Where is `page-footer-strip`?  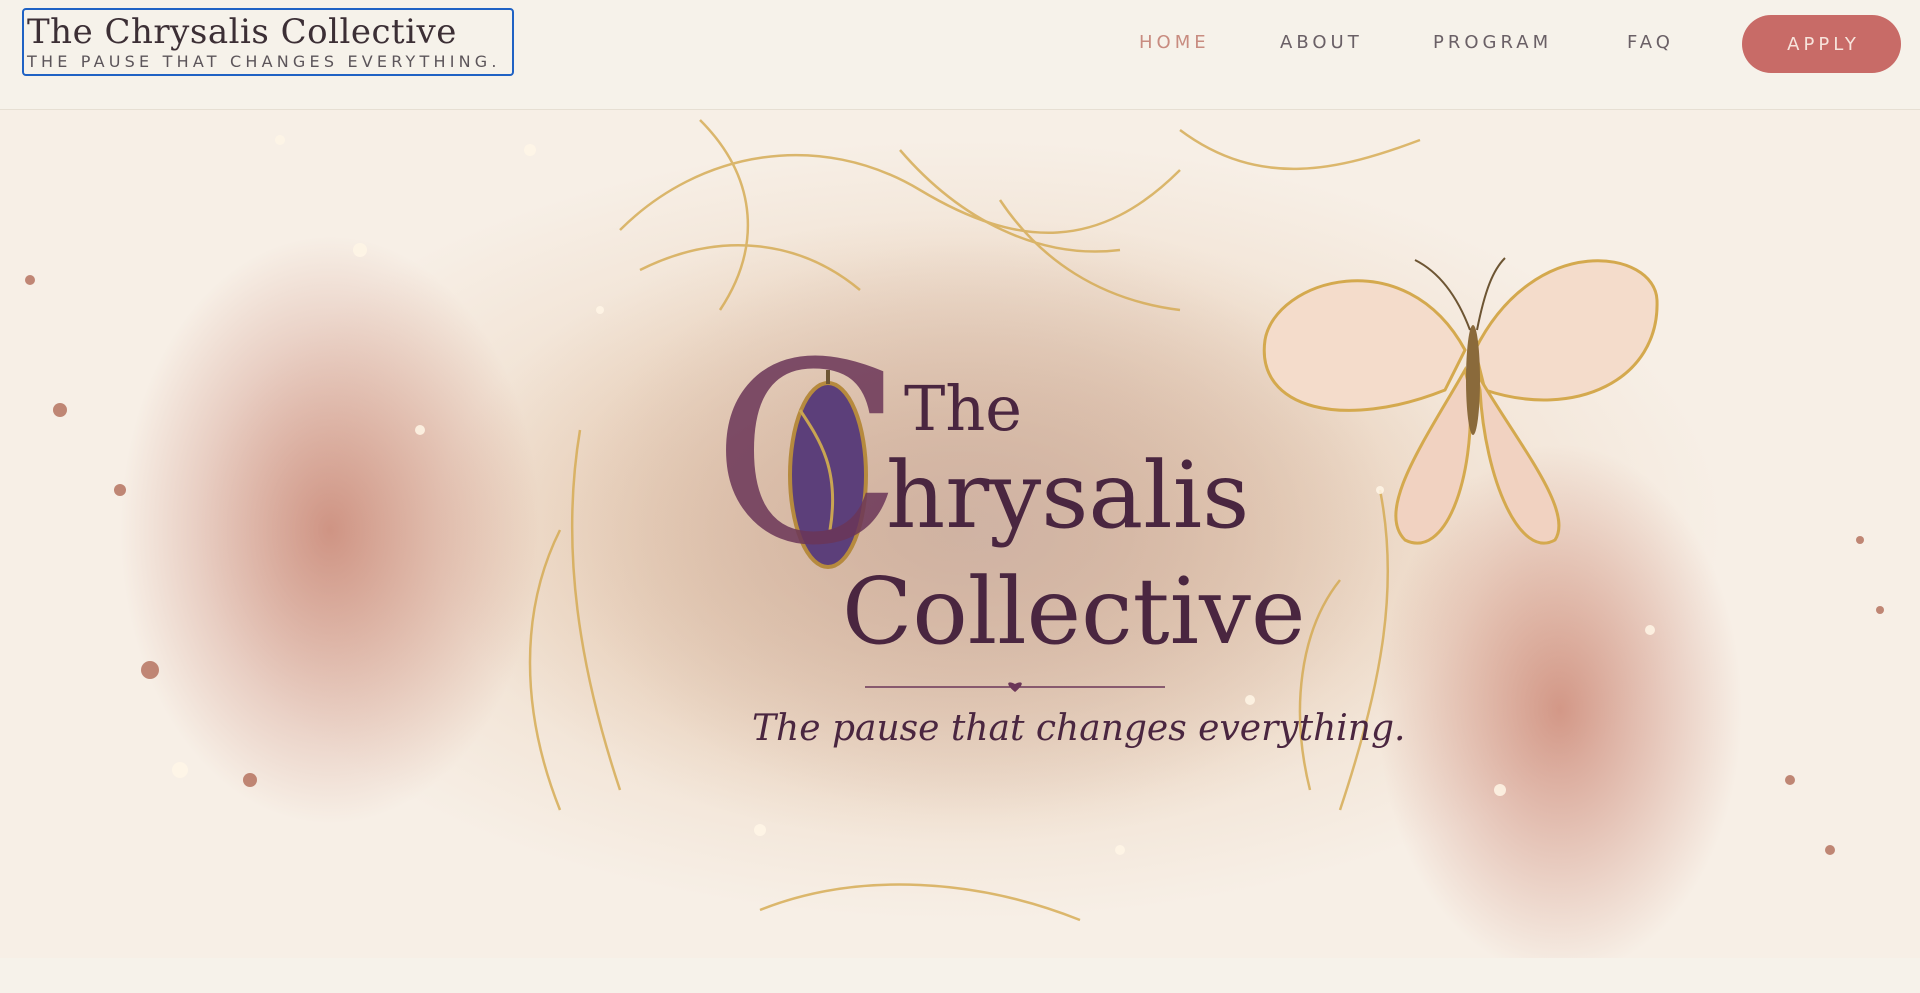 page-footer-strip is located at coordinates (960, 975).